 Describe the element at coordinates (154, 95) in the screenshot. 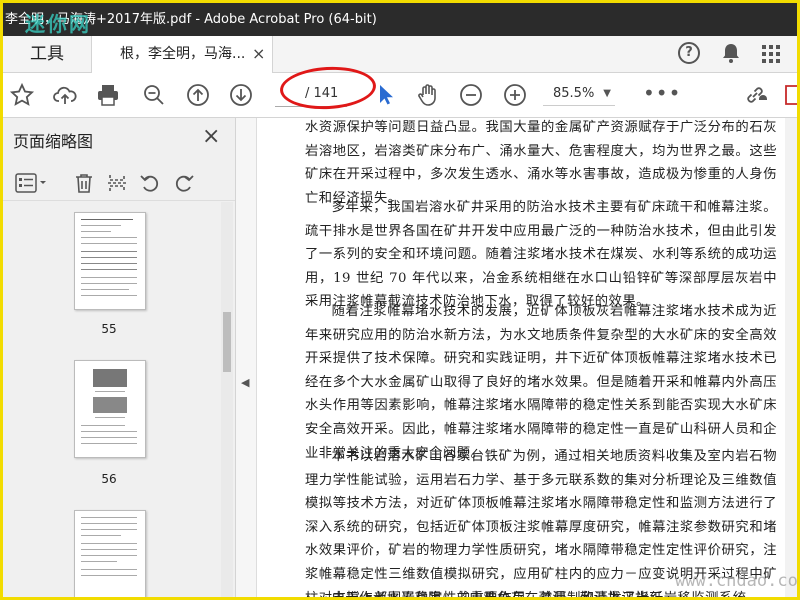

I see `zoom-out-search-icon` at that location.